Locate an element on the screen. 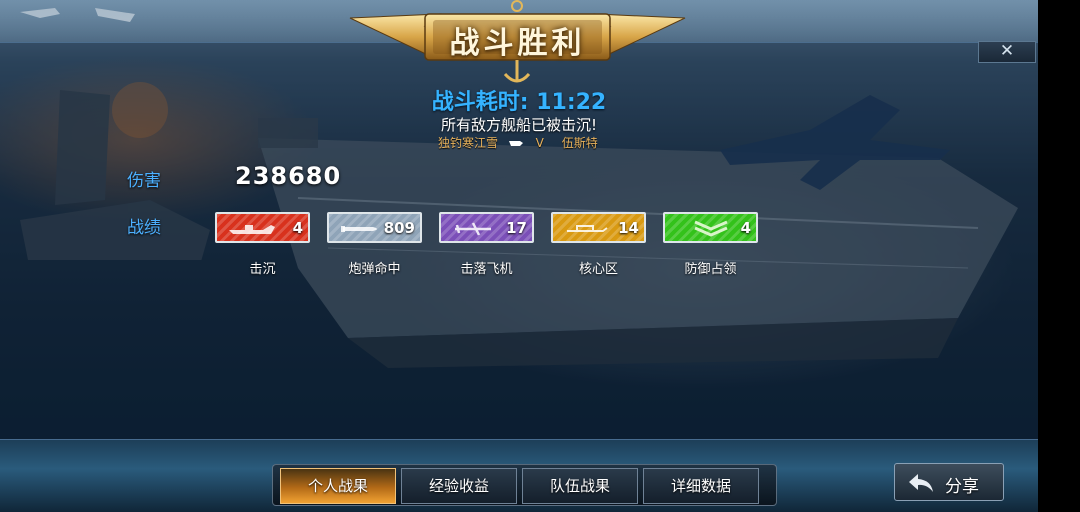  ship-icon is located at coordinates (252, 229).